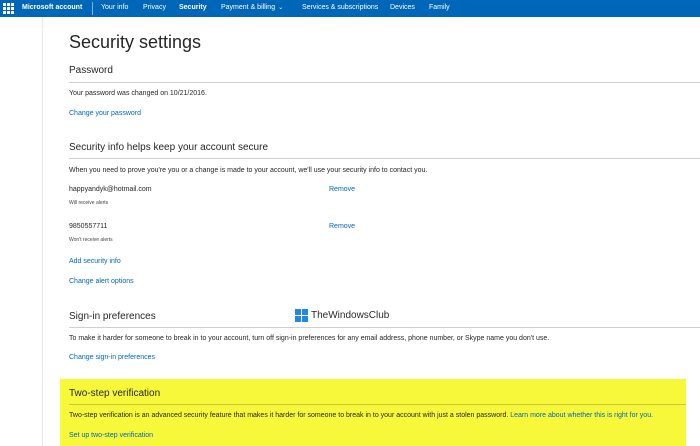  Describe the element at coordinates (42, 231) in the screenshot. I see `left-divider` at that location.